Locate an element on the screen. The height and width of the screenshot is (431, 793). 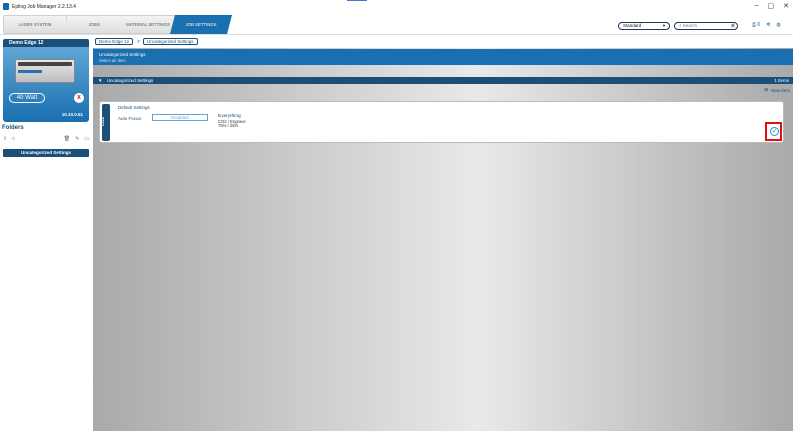
toolbar-icons: ⎙ 0 ✲ ◍ is located at coordinates (766, 25).